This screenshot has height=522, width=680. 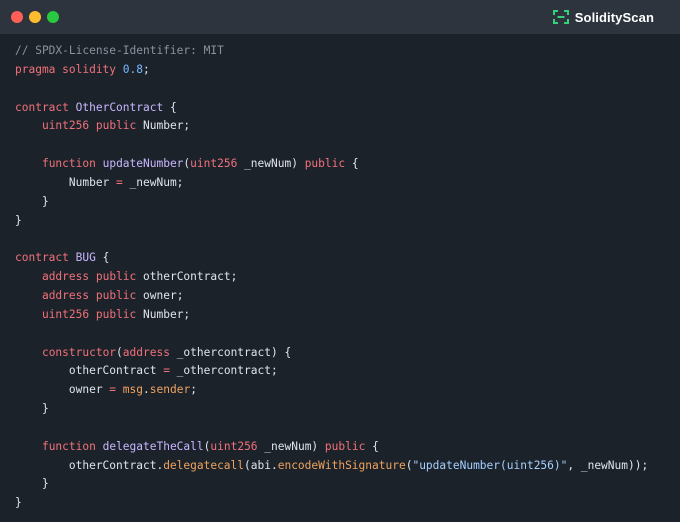 I want to click on code-token: constructor, so click(x=79, y=352).